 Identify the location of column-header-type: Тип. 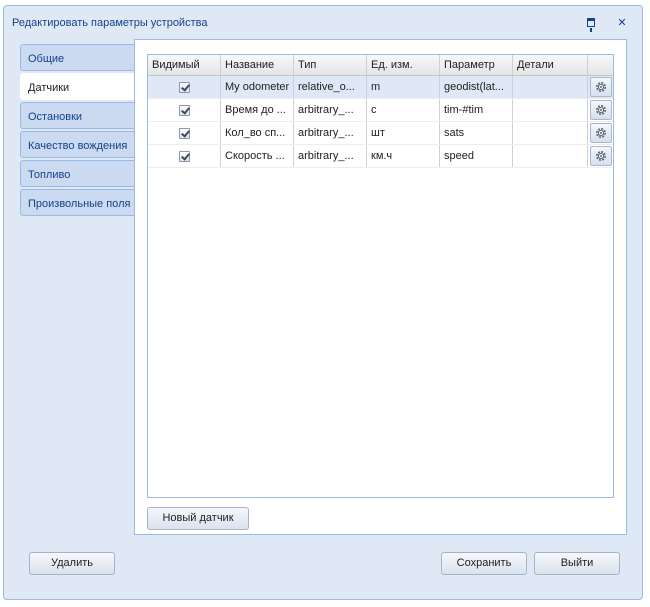
(330, 65).